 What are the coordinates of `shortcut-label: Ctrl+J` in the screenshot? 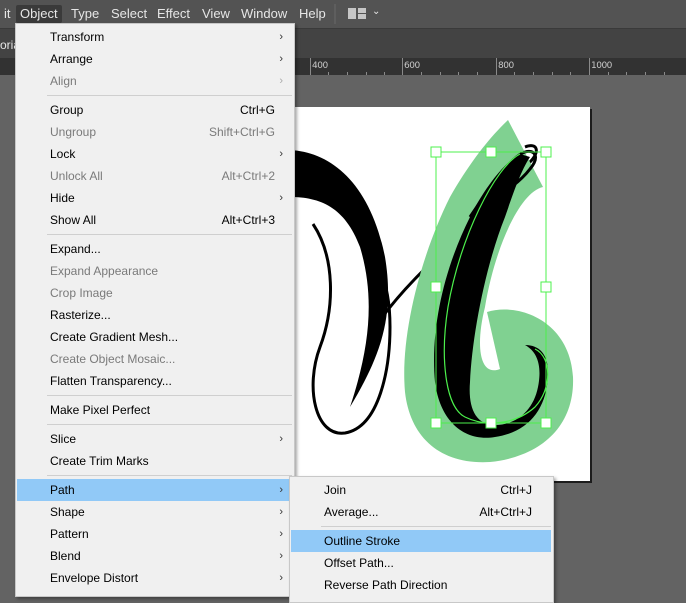 It's located at (516, 490).